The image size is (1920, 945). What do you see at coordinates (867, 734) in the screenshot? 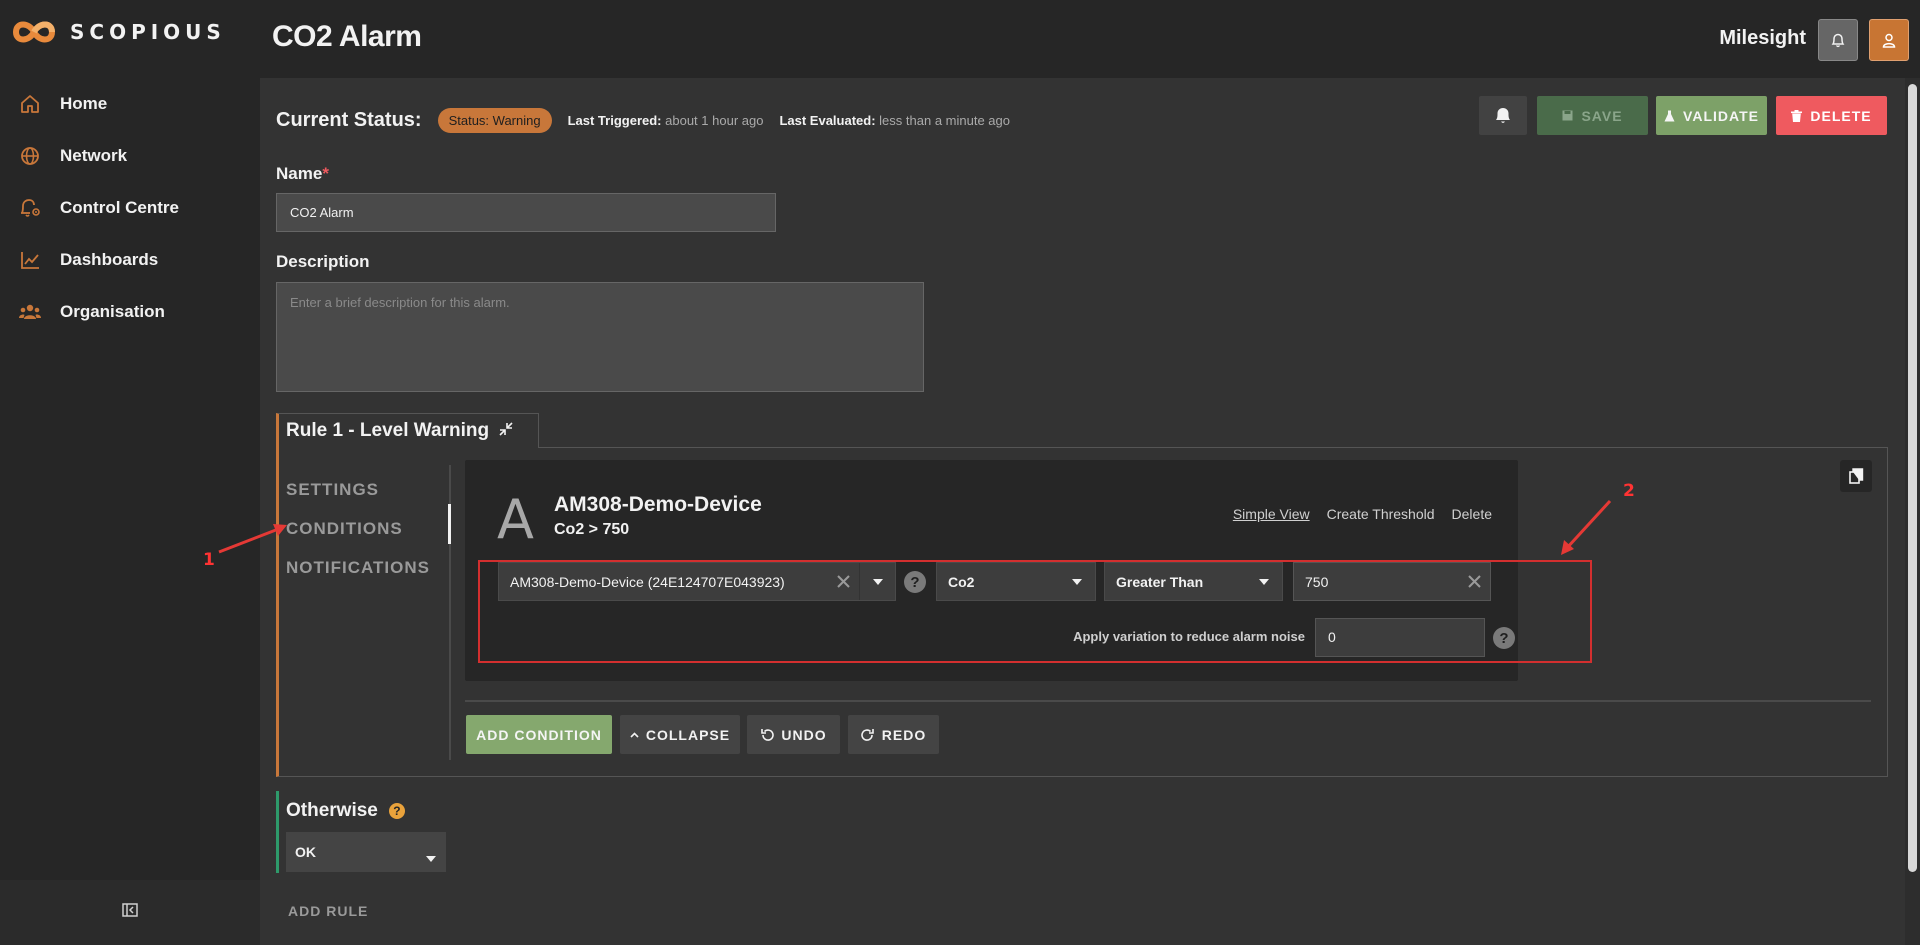
I see `redo-icon` at bounding box center [867, 734].